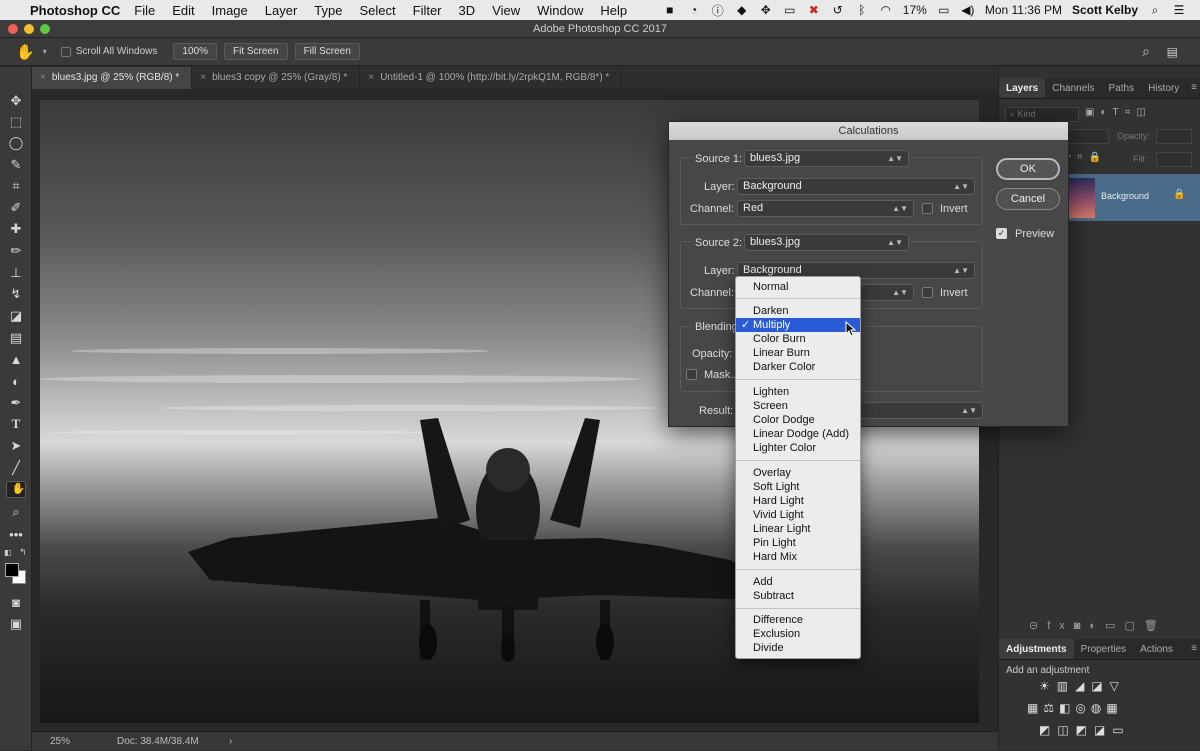  I want to click on cancel-button: Cancel, so click(1028, 199).